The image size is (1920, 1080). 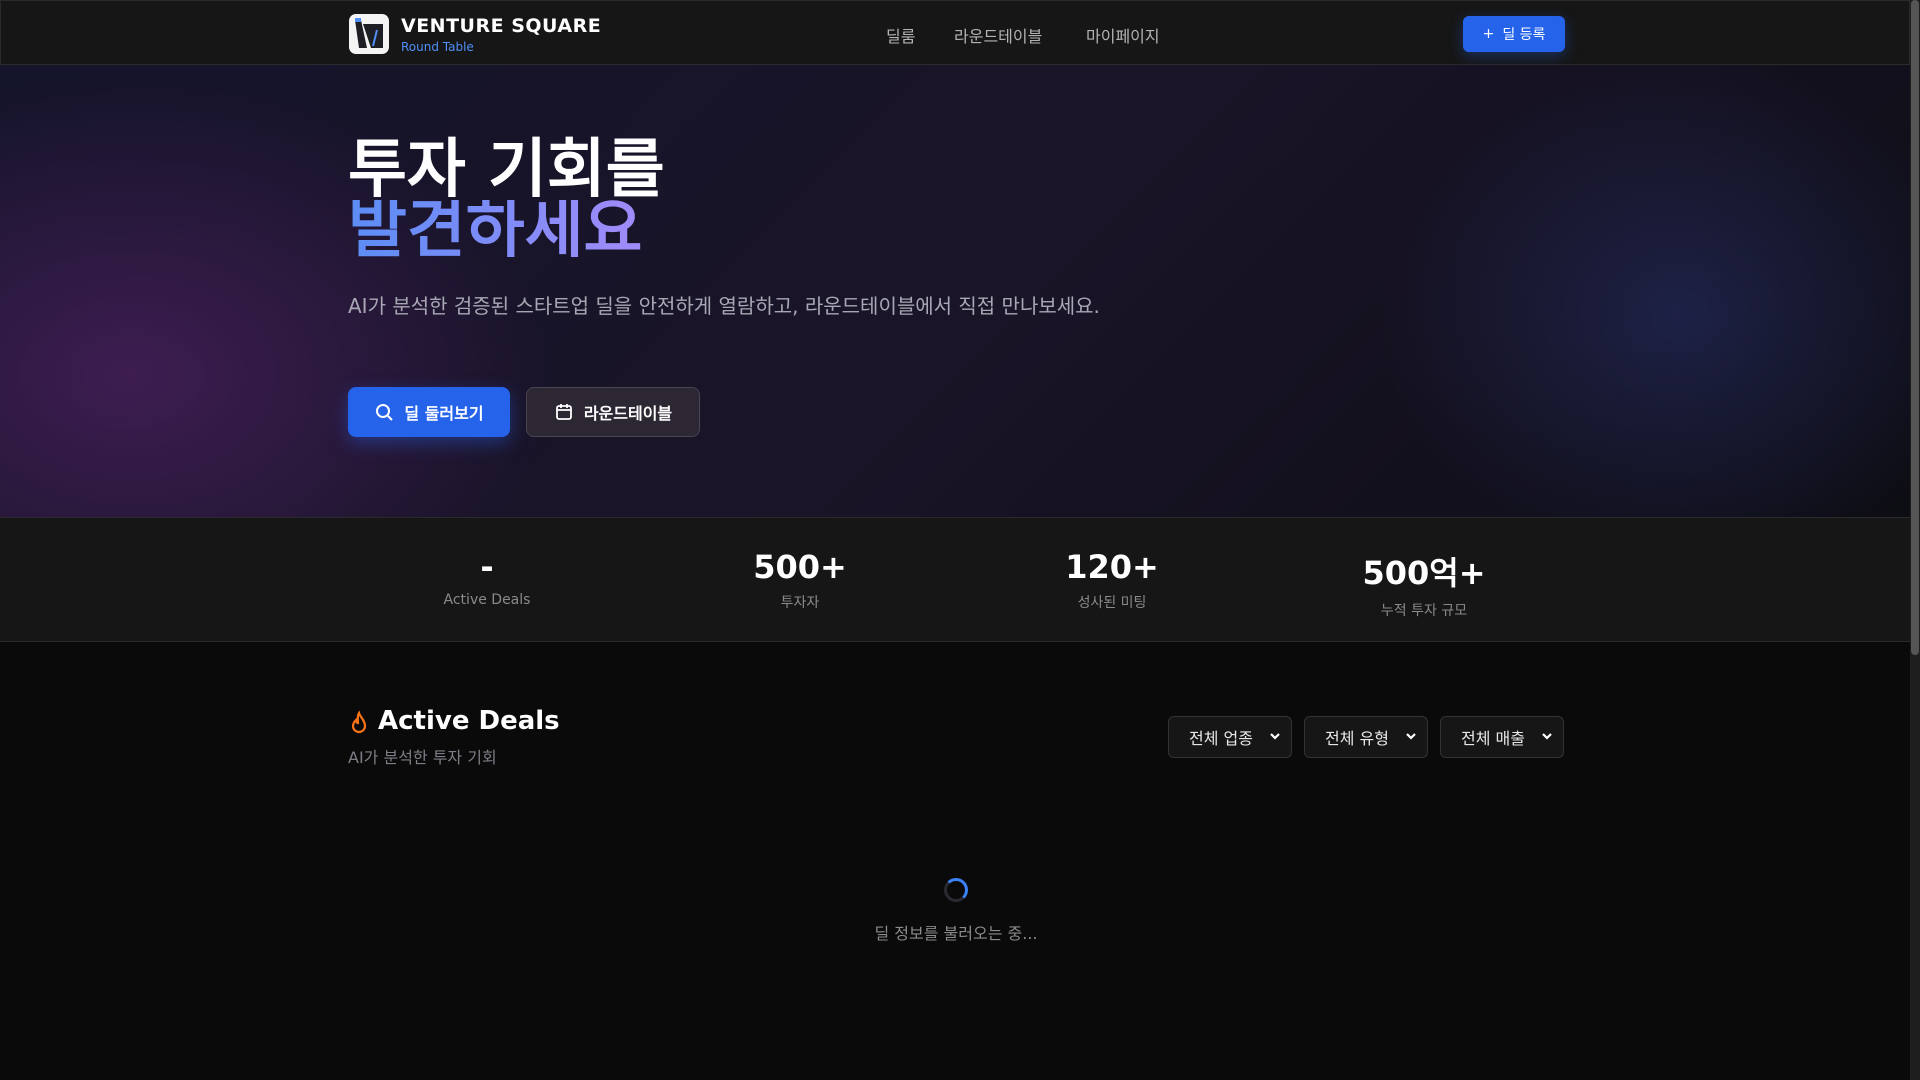 I want to click on industry-filter-select: 전체 업종, so click(x=1230, y=737).